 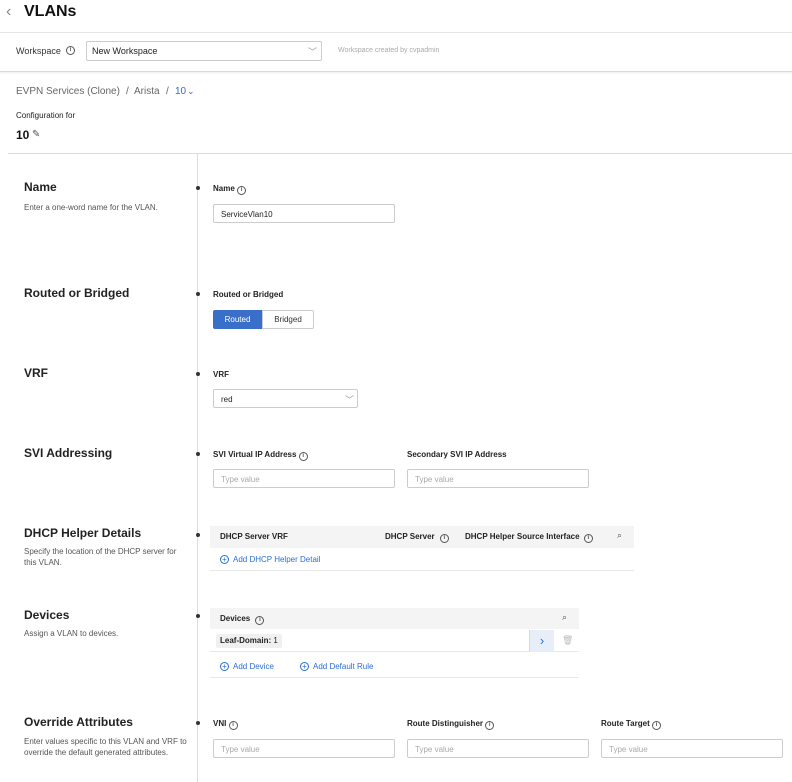 What do you see at coordinates (68, 91) in the screenshot?
I see `breadcrumb-item-service: EVPN Services (Clone)` at bounding box center [68, 91].